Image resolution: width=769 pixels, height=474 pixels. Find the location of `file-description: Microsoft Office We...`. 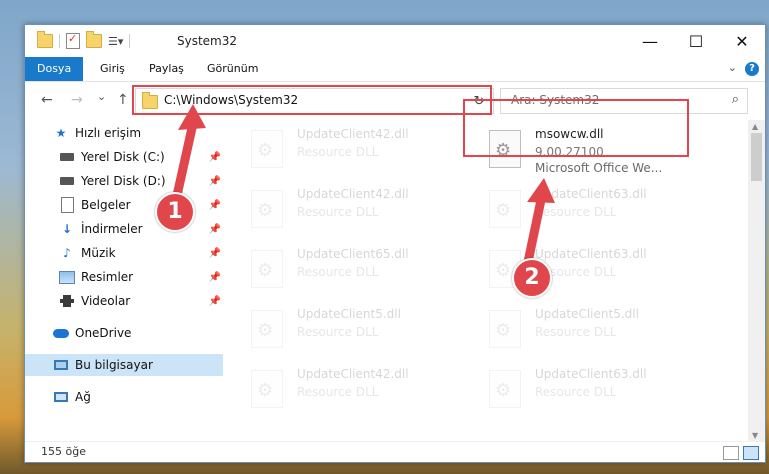

file-description: Microsoft Office We... is located at coordinates (599, 168).